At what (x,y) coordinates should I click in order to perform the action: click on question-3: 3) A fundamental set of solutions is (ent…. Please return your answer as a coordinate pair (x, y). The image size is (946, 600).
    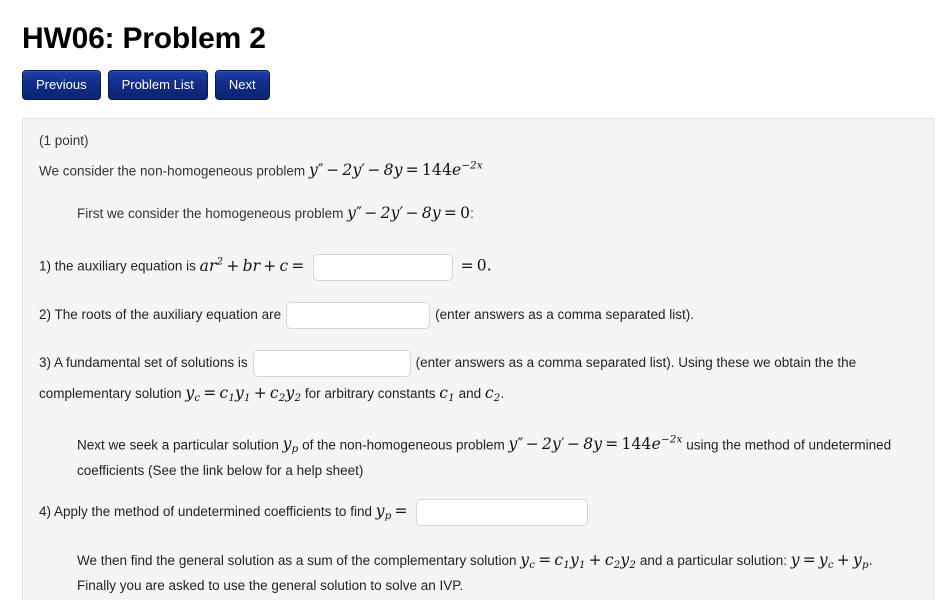
    Looking at the image, I should click on (478, 380).